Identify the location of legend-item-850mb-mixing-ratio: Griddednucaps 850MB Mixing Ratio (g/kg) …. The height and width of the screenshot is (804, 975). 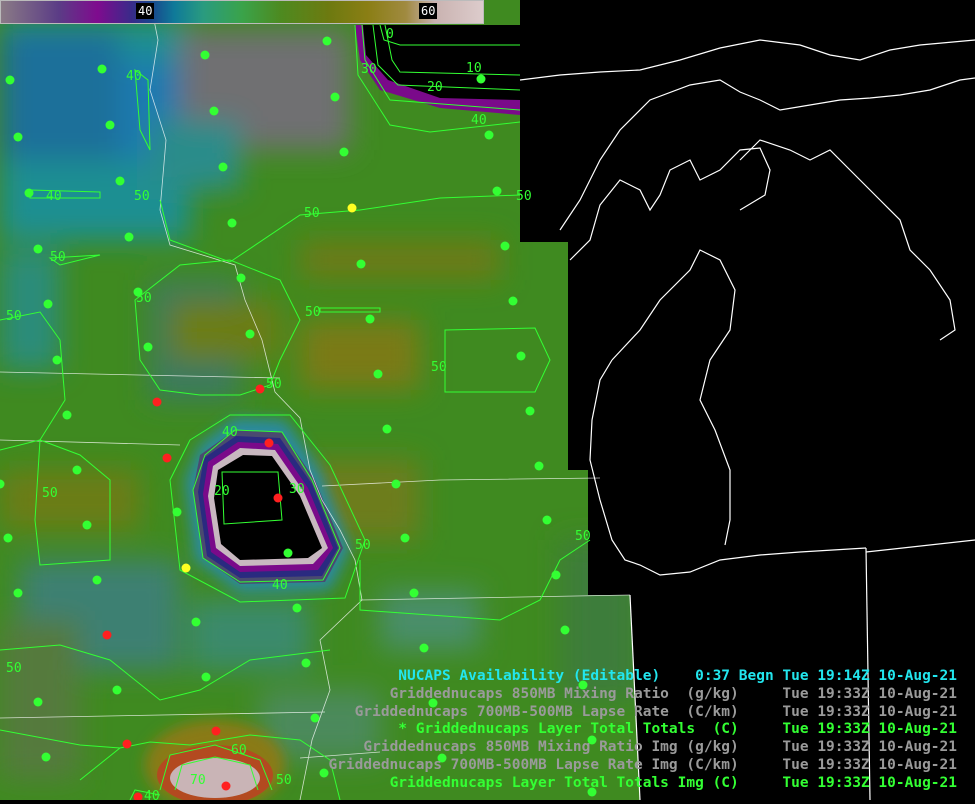
(642, 695).